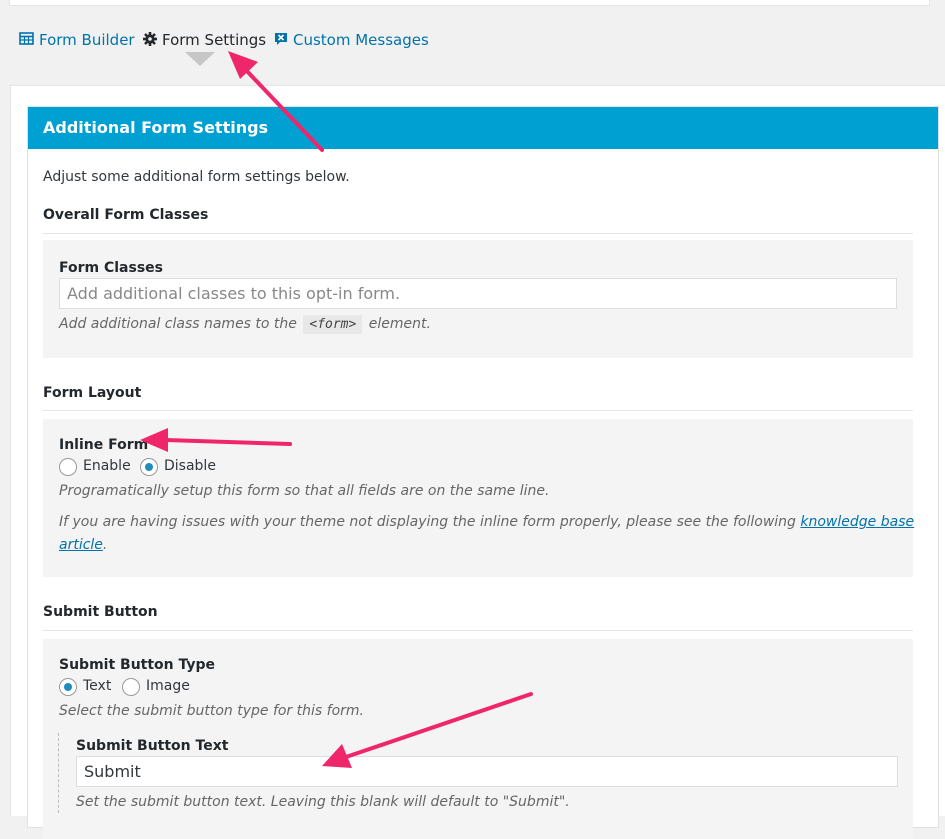 The image size is (945, 839). What do you see at coordinates (111, 268) in the screenshot?
I see `form-classes-label: Form Classes` at bounding box center [111, 268].